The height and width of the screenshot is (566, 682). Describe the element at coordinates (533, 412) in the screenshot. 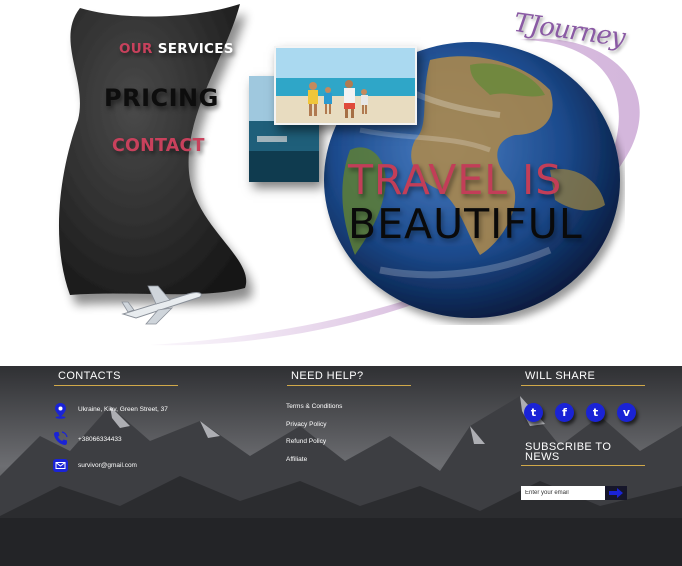

I see `twitter-icon: t` at that location.